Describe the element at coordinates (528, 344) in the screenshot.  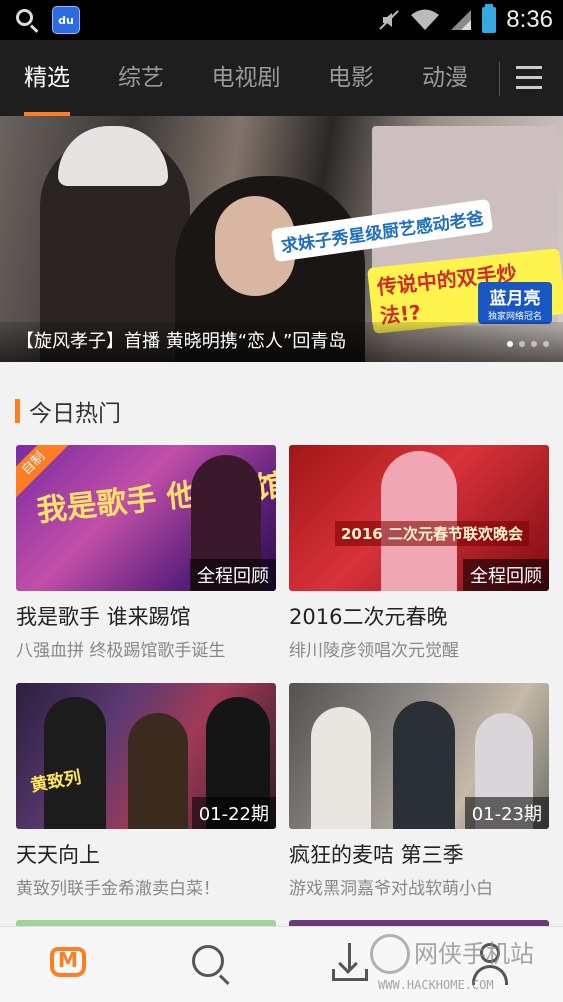
I see `carousel-indicator` at that location.